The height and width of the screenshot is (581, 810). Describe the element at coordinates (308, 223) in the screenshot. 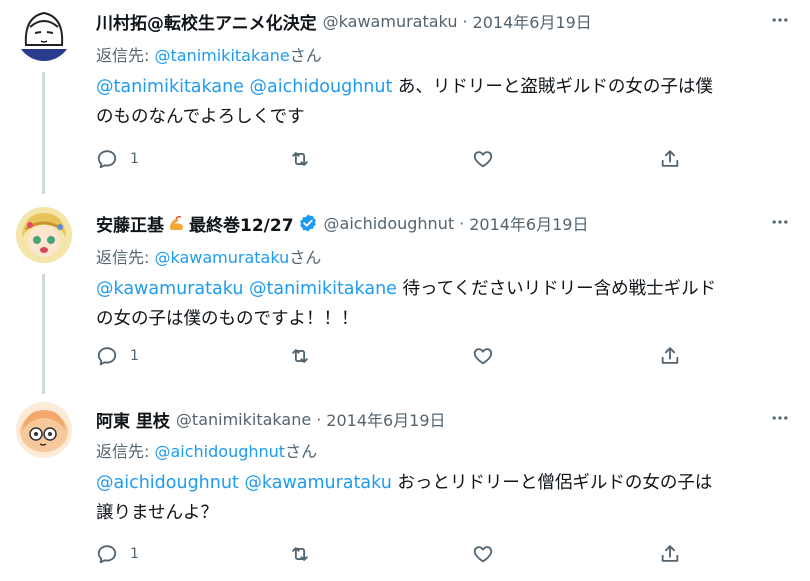

I see `verified-badge-icon` at that location.